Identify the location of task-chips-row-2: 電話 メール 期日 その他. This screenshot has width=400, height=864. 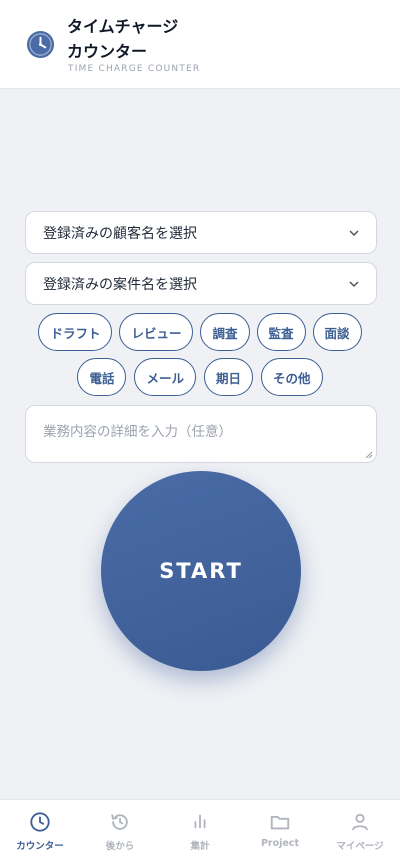
(200, 377).